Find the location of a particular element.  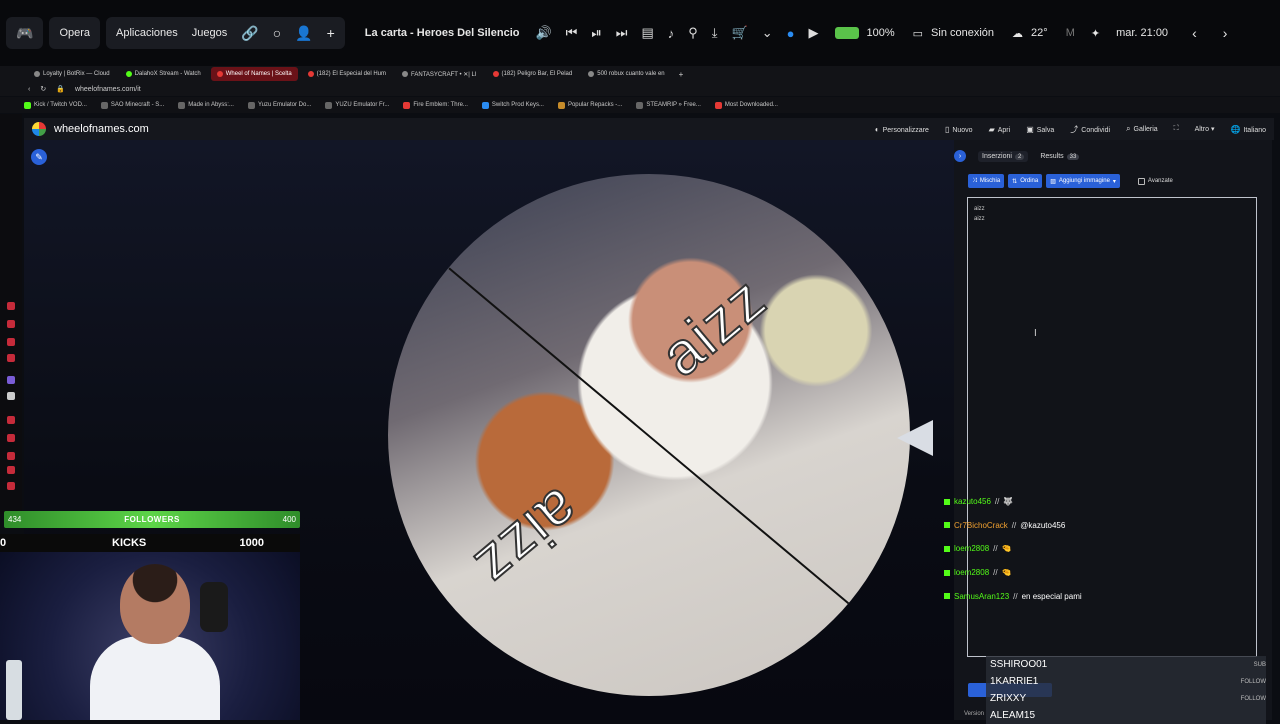

add-image-button: ▨ Aggiungi immagine ▾ is located at coordinates (1083, 181).